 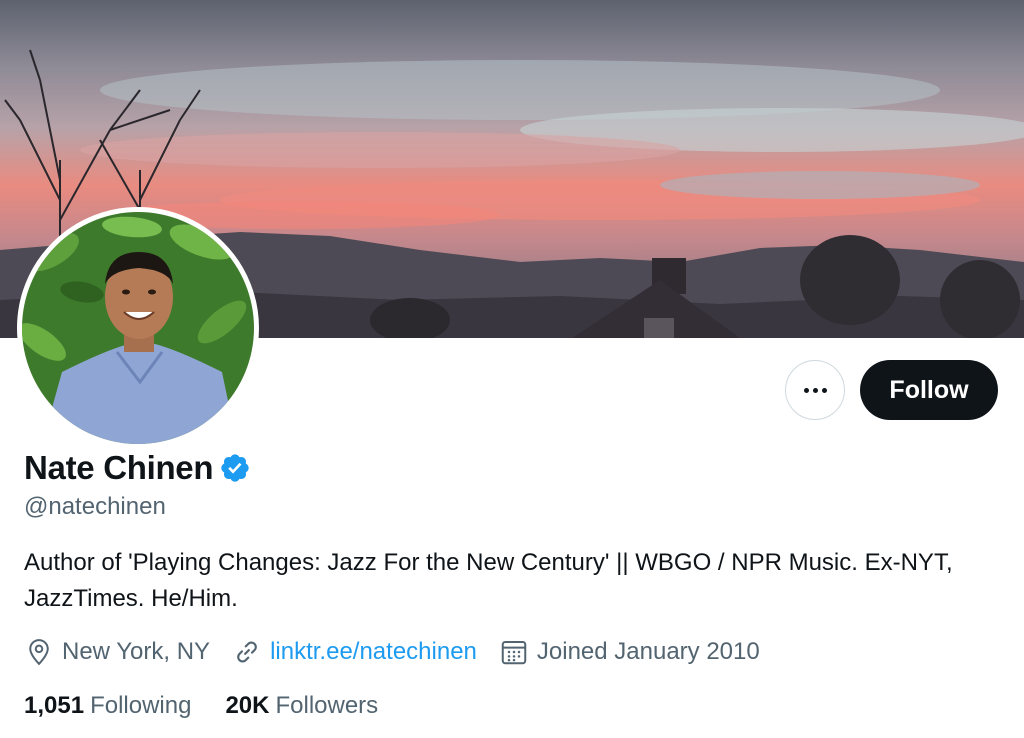 I want to click on joined-item: Joined January 2010, so click(x=629, y=652).